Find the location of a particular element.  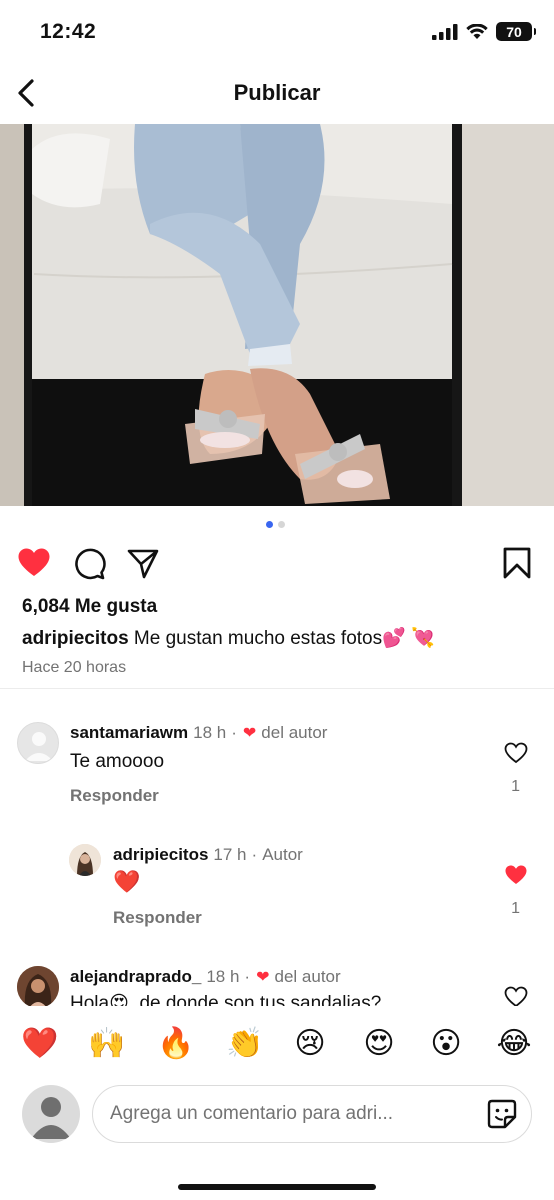

comment-text: Hola😍, de donde son tus sandalias? is located at coordinates (226, 999).